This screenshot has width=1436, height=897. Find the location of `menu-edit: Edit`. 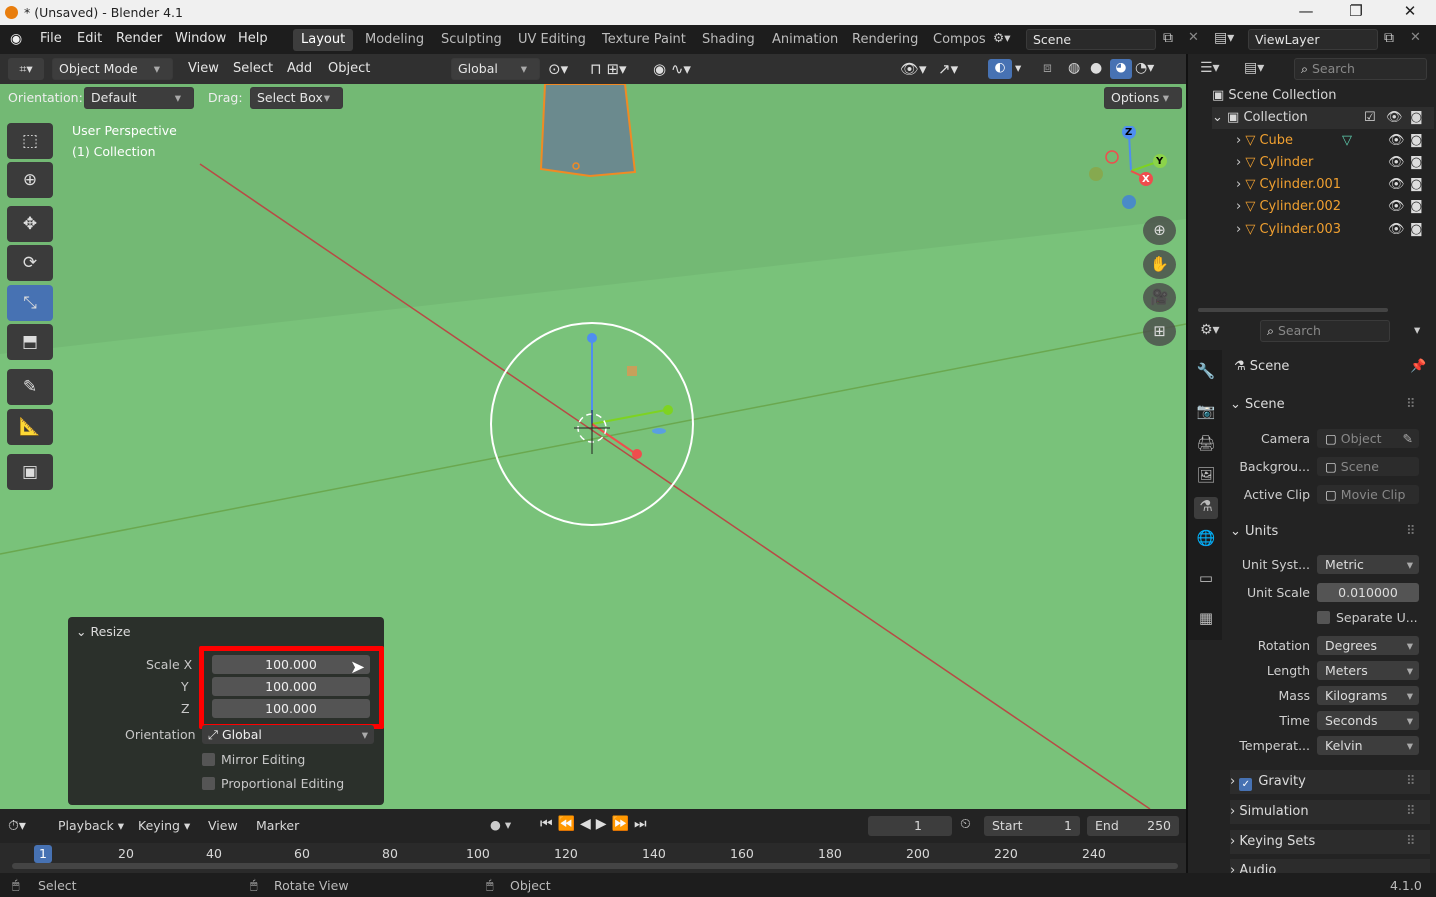

menu-edit: Edit is located at coordinates (89, 38).